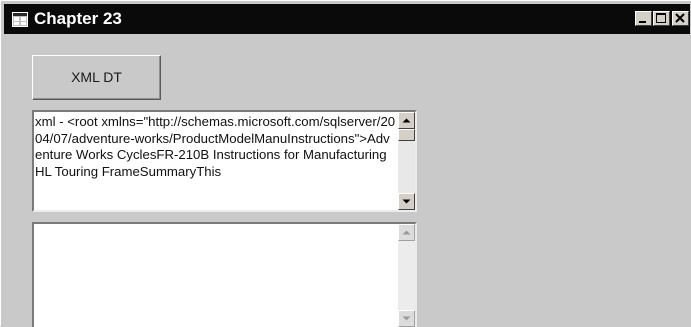 Image resolution: width=691 pixels, height=327 pixels. Describe the element at coordinates (406, 120) in the screenshot. I see `scroll-up-button` at that location.